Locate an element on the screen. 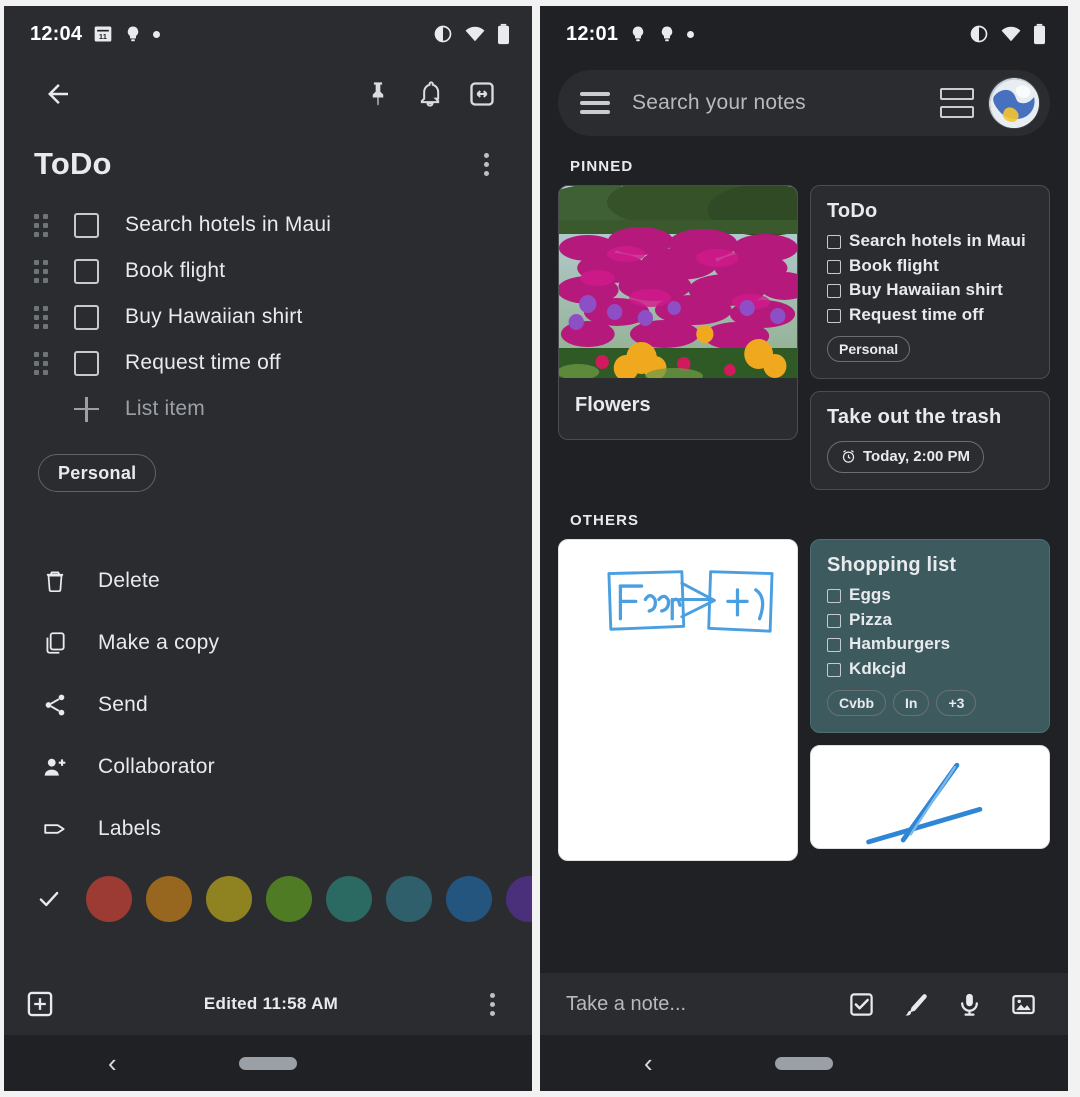 Image resolution: width=1080 pixels, height=1097 pixels. label-chip-in: In is located at coordinates (911, 702).